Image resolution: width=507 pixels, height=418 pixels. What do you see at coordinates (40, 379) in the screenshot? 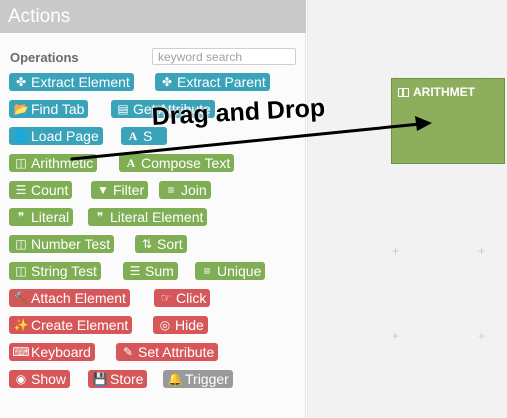
I see `show-button: ◉ Show` at bounding box center [40, 379].